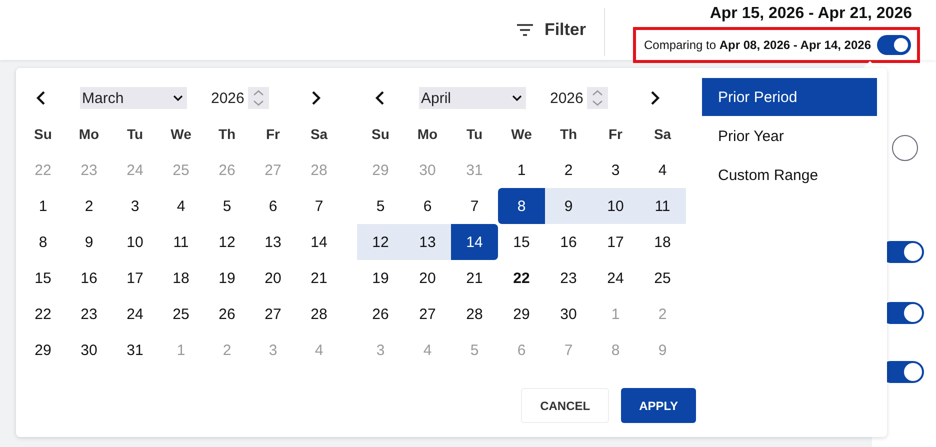  What do you see at coordinates (757, 45) in the screenshot?
I see `comparison-text: Comparing to Apr 08, 2026 - Apr 14, 2026` at bounding box center [757, 45].